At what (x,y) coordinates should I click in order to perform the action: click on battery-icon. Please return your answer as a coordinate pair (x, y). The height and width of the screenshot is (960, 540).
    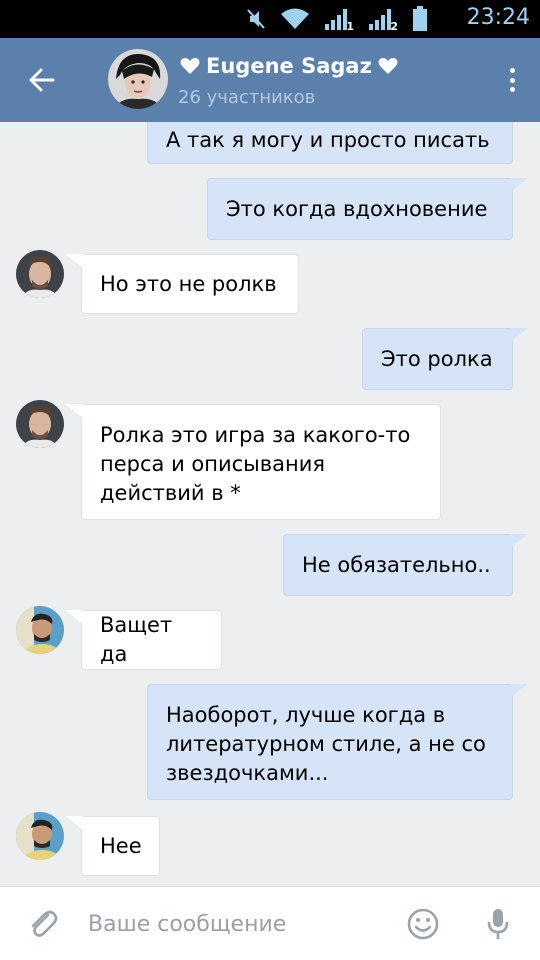
    Looking at the image, I should click on (420, 18).